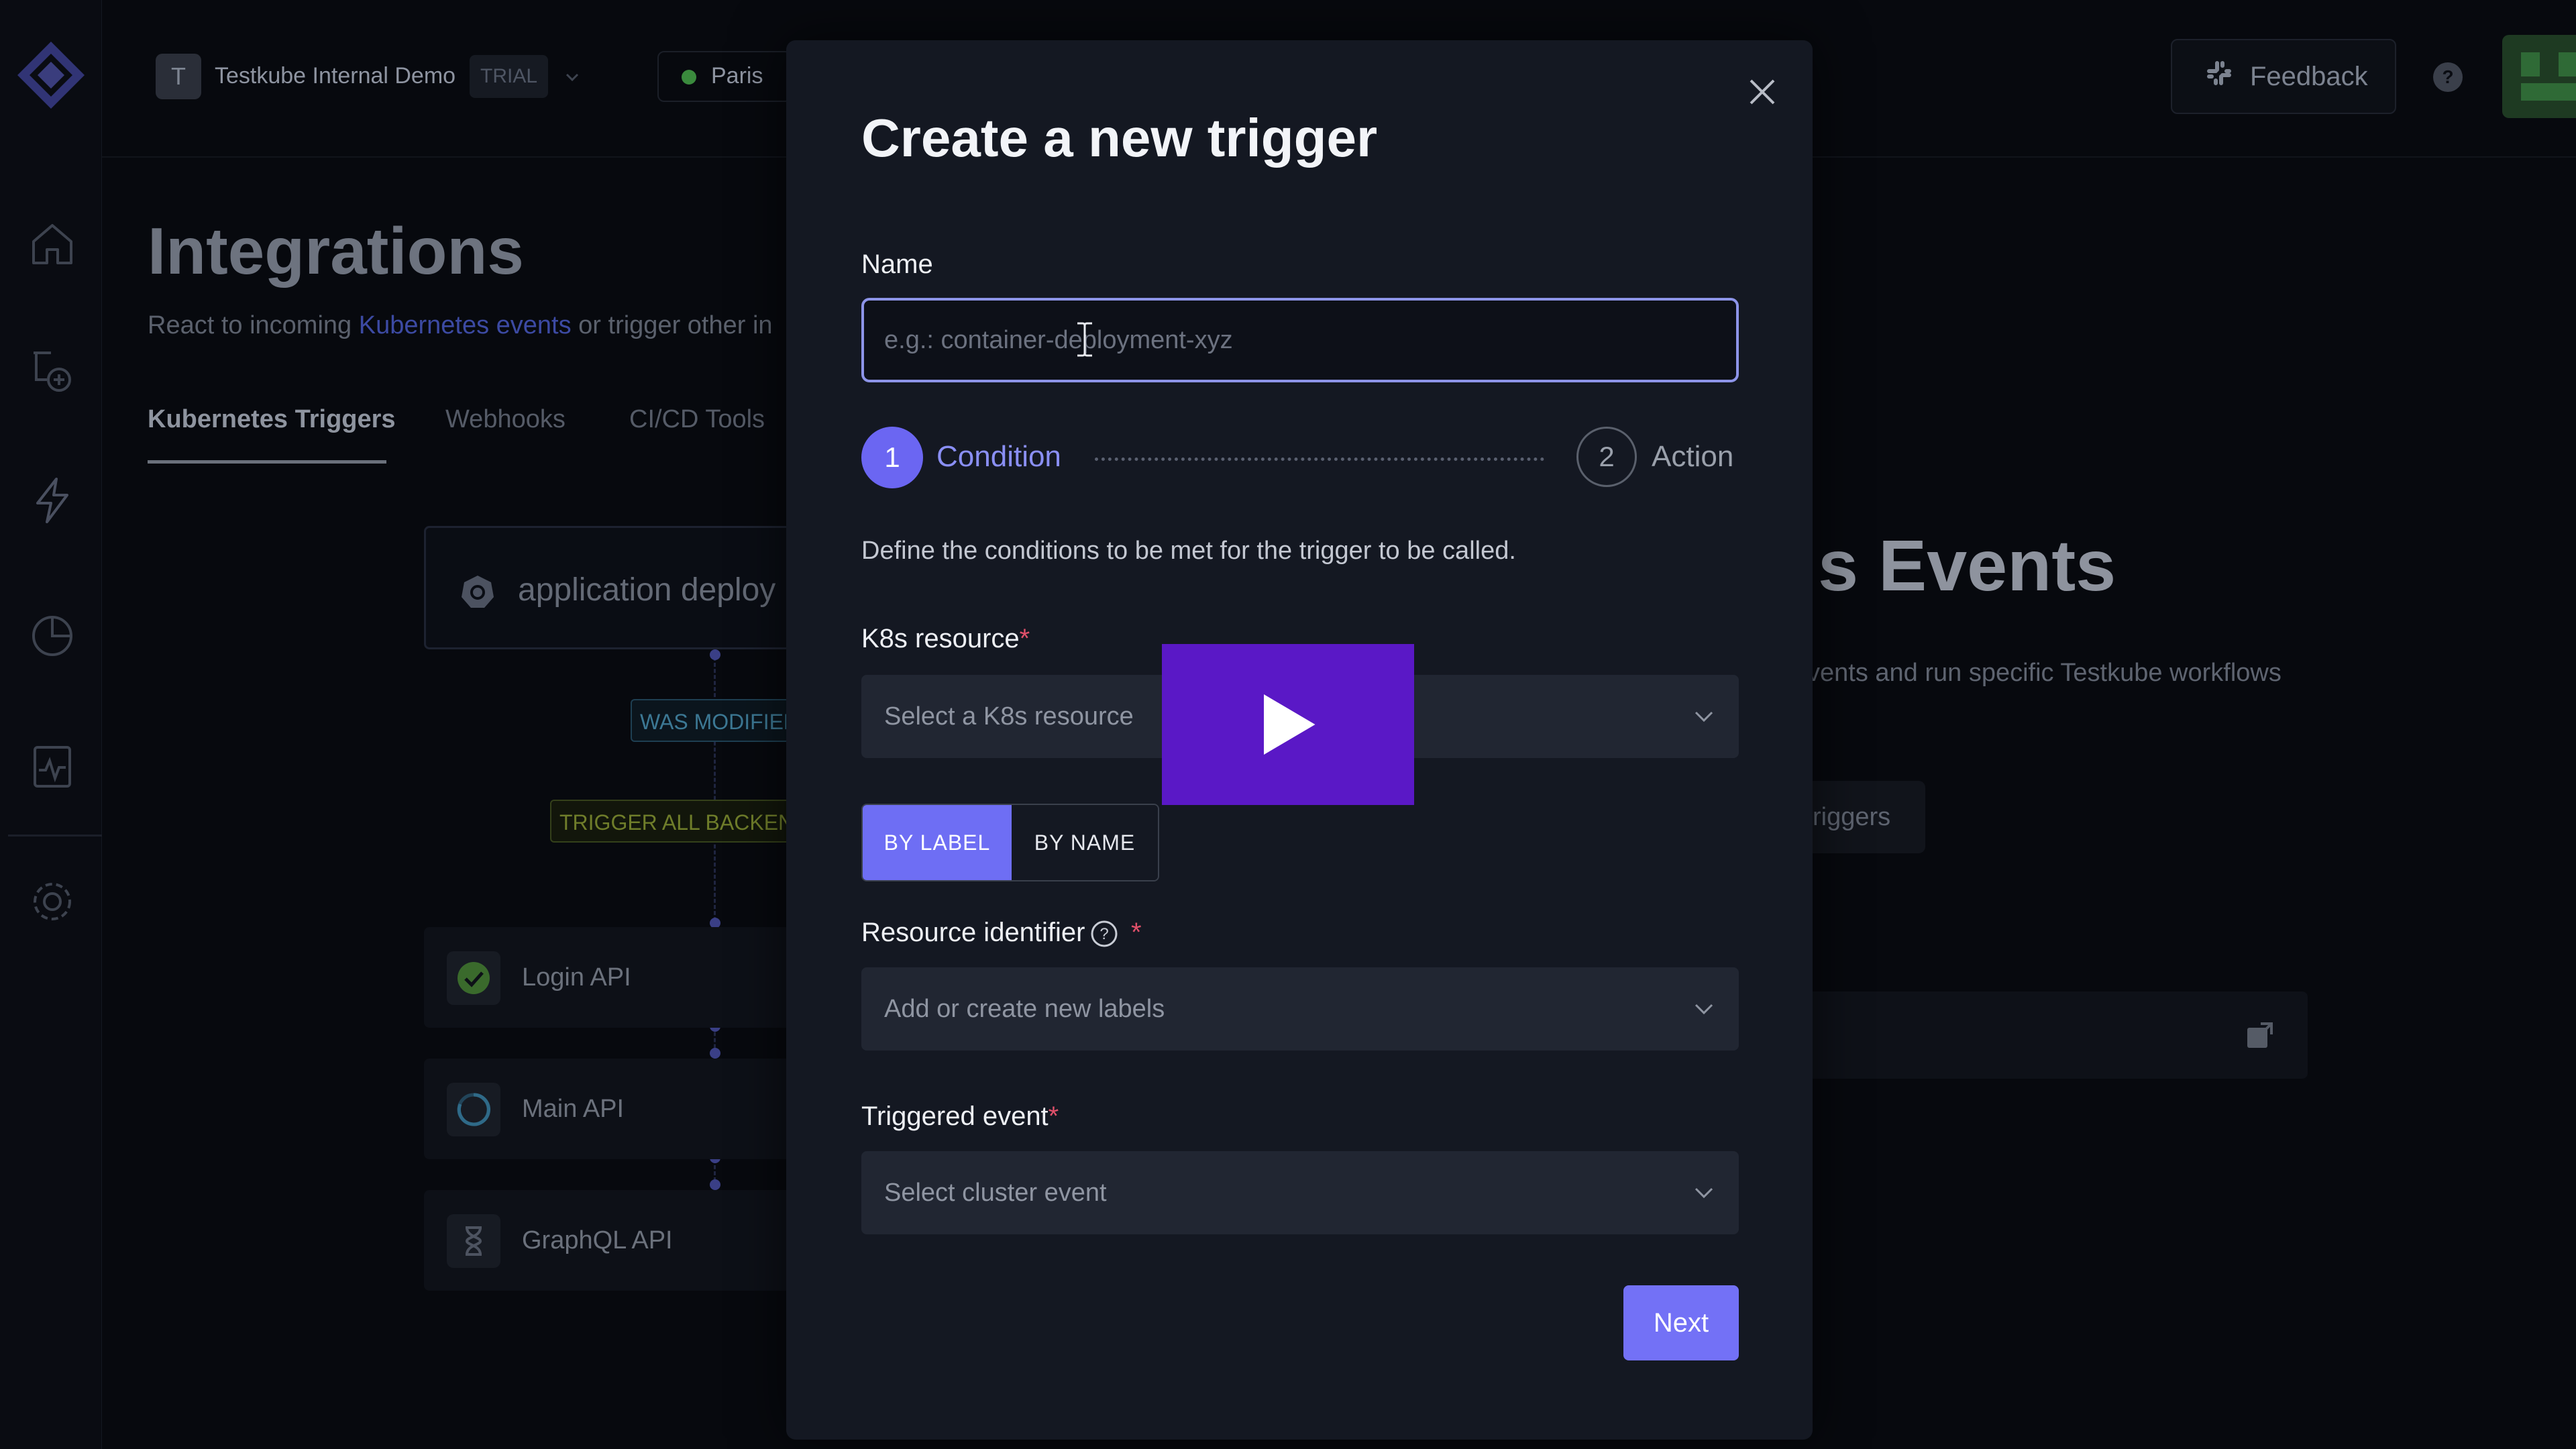 The width and height of the screenshot is (2576, 1449). I want to click on info-icon: ?, so click(1104, 934).